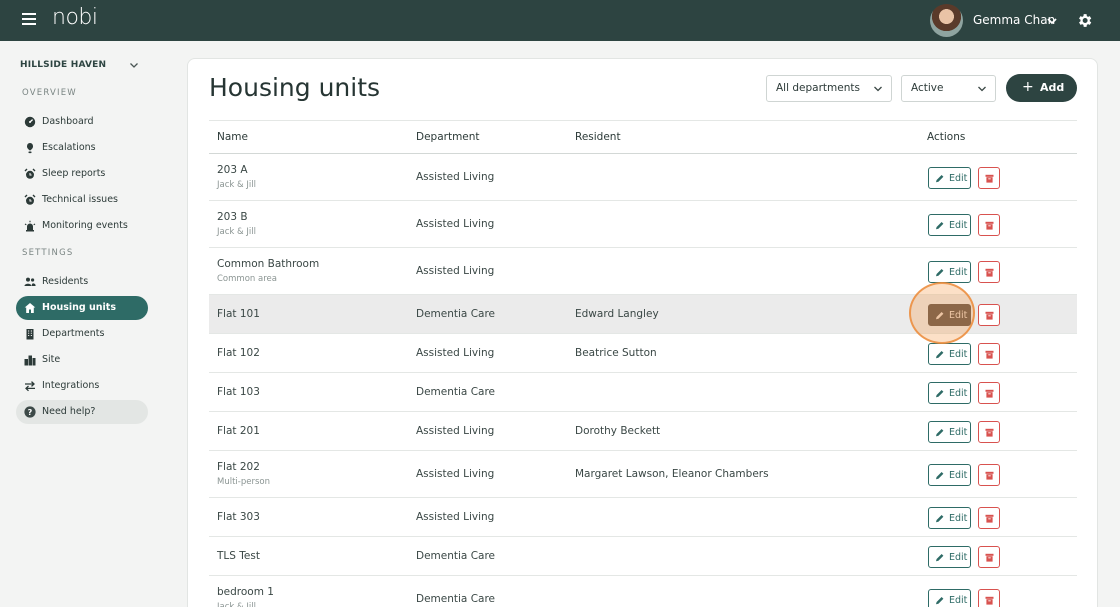  What do you see at coordinates (245, 592) in the screenshot?
I see `unit-name: bedroom 1` at bounding box center [245, 592].